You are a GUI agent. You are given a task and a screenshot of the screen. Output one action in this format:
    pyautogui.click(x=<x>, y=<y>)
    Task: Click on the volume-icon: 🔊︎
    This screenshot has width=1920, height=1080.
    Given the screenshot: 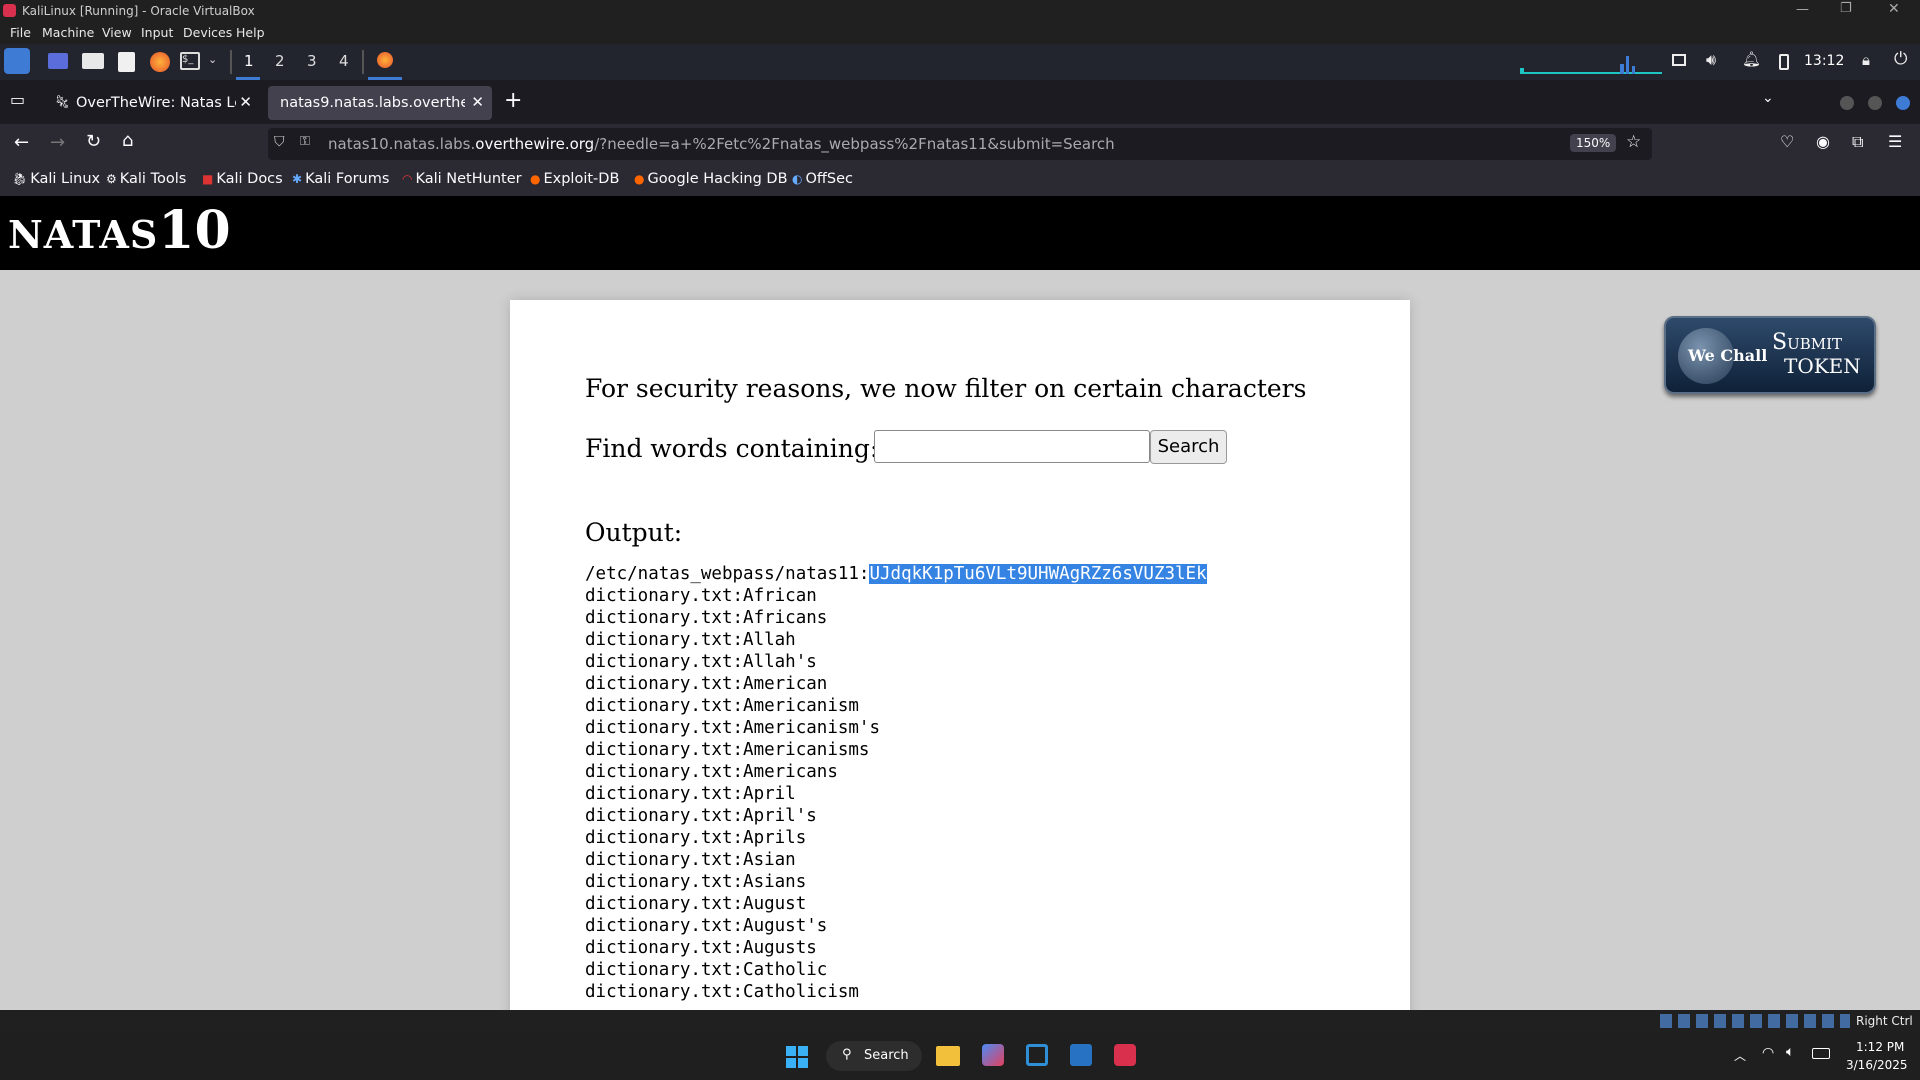 What is the action you would take?
    pyautogui.click(x=1711, y=60)
    